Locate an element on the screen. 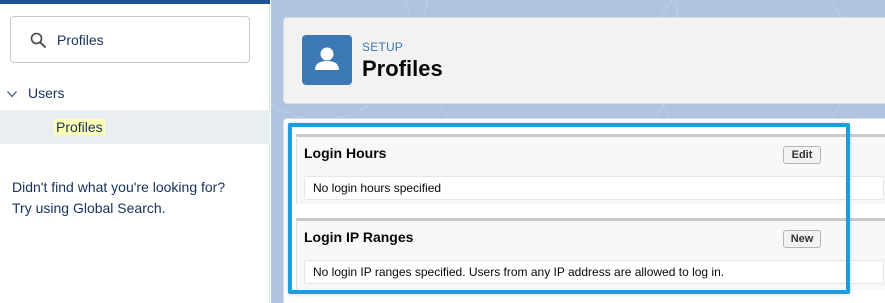  tree-item-users-label: Users is located at coordinates (46, 93).